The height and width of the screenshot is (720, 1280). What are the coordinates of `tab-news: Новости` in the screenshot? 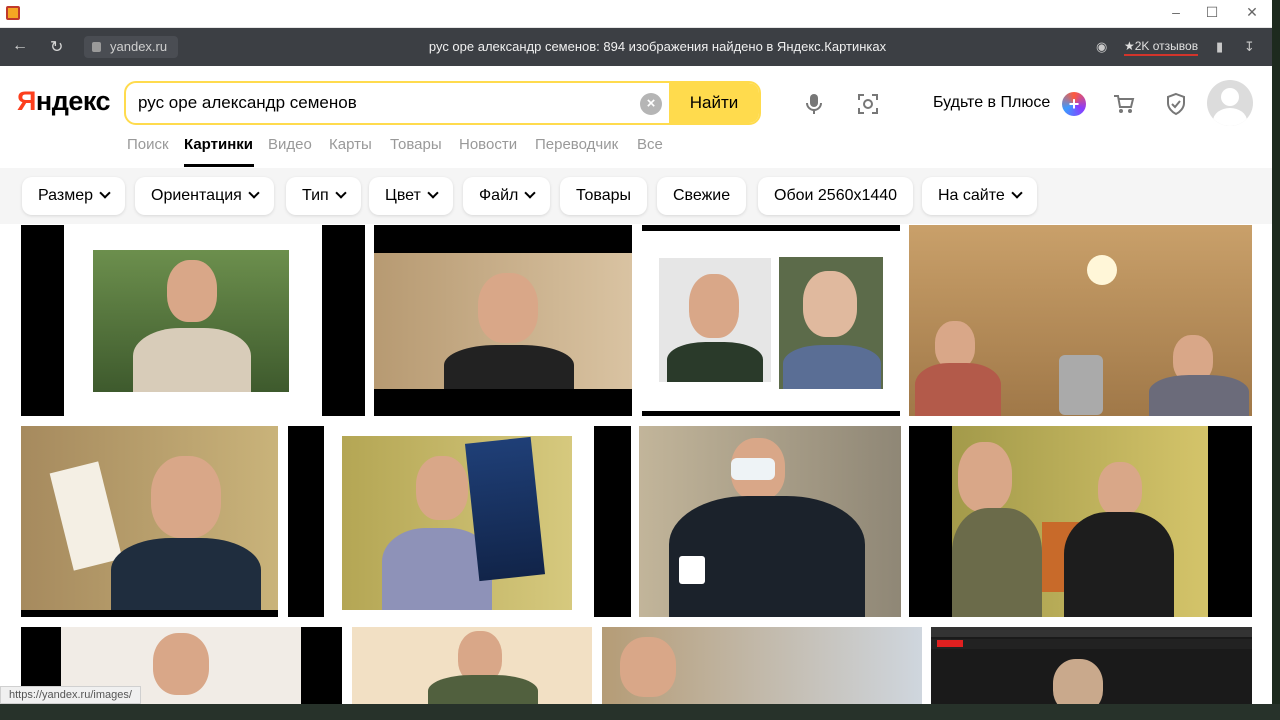 It's located at (488, 144).